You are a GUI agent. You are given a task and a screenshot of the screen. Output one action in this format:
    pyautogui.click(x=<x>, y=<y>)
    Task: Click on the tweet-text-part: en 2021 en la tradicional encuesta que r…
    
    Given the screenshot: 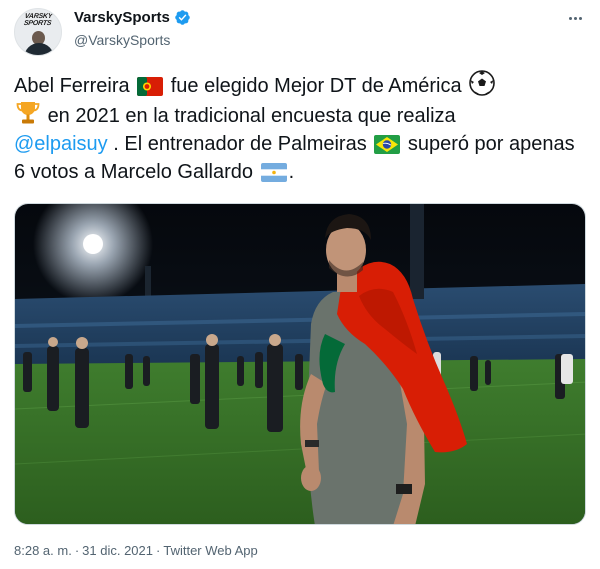 What is the action you would take?
    pyautogui.click(x=251, y=116)
    